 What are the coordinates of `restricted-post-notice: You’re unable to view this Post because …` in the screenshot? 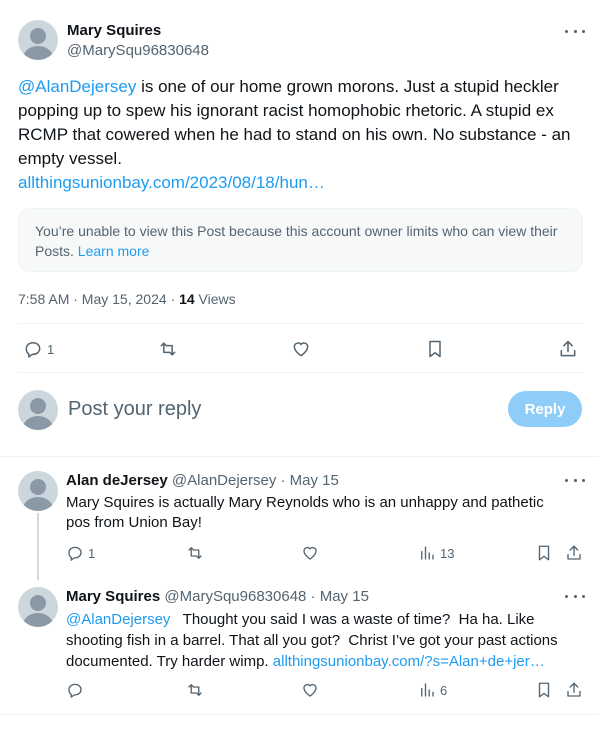 It's located at (300, 240).